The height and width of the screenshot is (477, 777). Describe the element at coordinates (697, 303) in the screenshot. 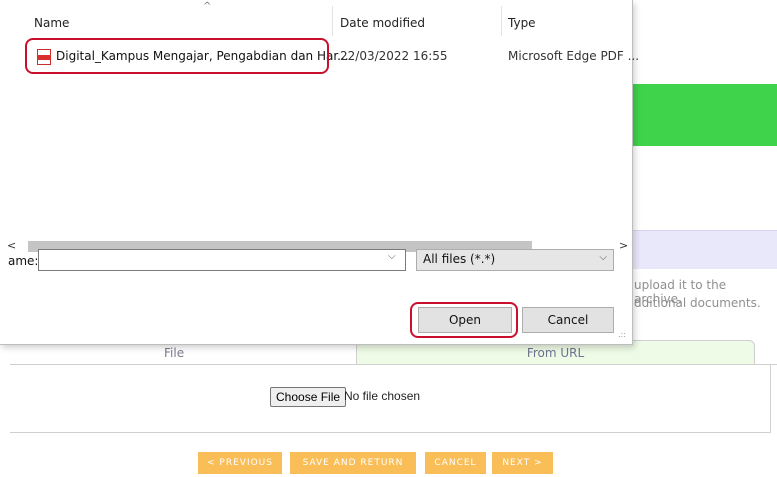

I see `info-text-line-2: dditional documents.` at that location.